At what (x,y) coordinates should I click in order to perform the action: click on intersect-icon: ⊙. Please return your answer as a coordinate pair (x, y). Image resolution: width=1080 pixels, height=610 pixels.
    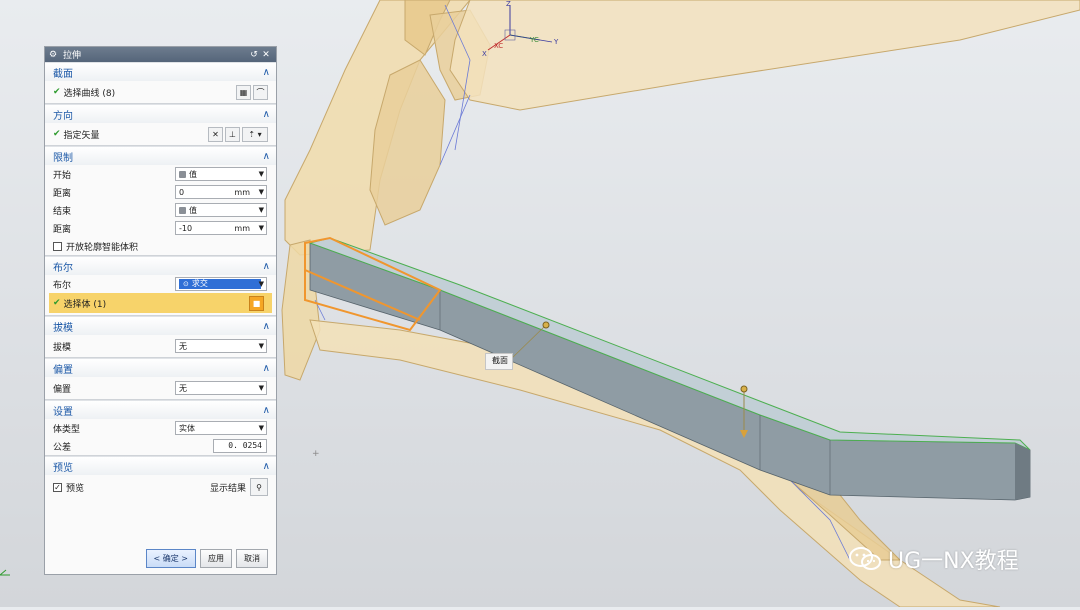
    Looking at the image, I should click on (186, 284).